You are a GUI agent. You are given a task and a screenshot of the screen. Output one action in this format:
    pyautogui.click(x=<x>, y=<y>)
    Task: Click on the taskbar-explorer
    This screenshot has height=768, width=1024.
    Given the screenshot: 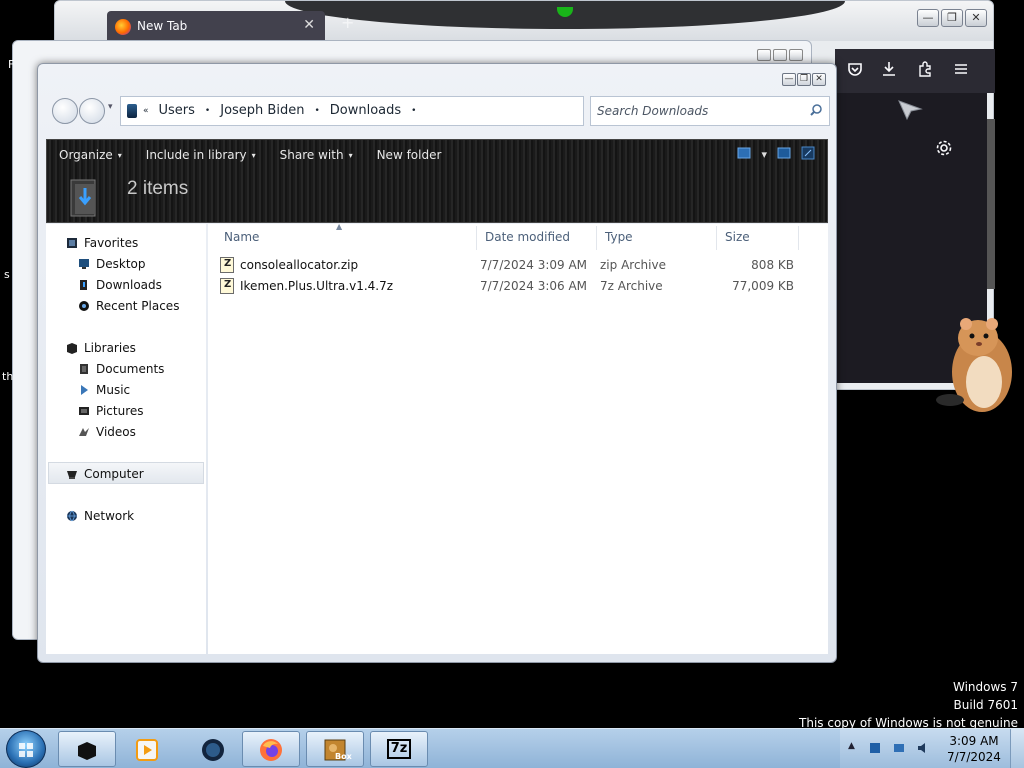 What is the action you would take?
    pyautogui.click(x=87, y=749)
    